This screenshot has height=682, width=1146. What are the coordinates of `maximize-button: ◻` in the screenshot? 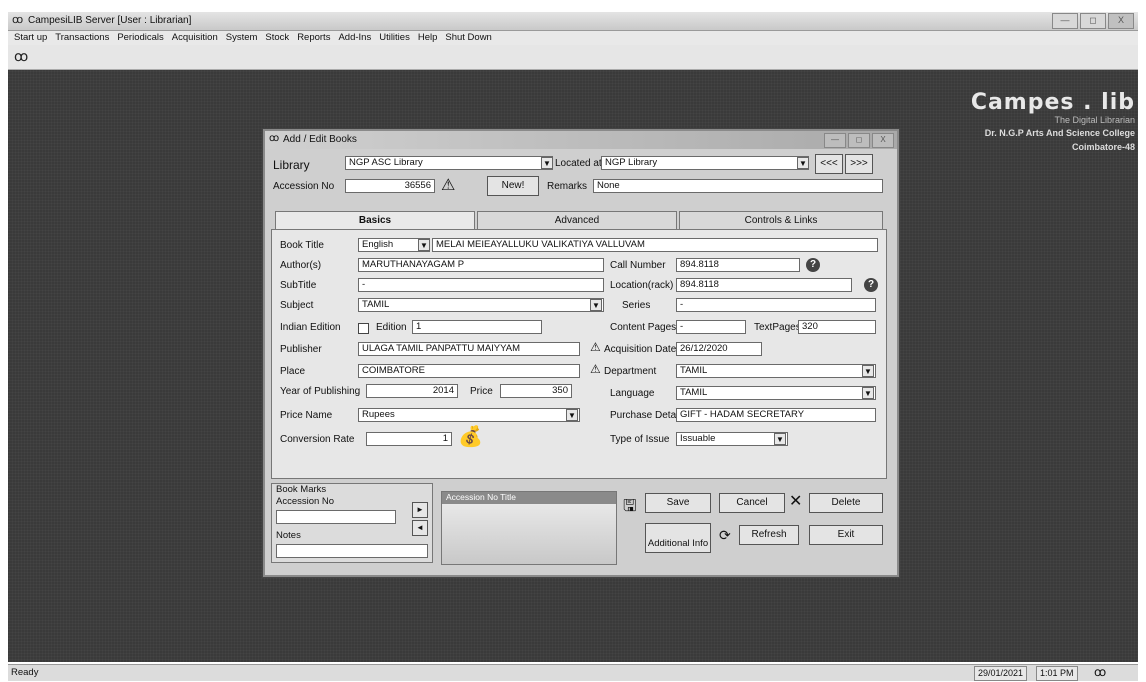 It's located at (1093, 21).